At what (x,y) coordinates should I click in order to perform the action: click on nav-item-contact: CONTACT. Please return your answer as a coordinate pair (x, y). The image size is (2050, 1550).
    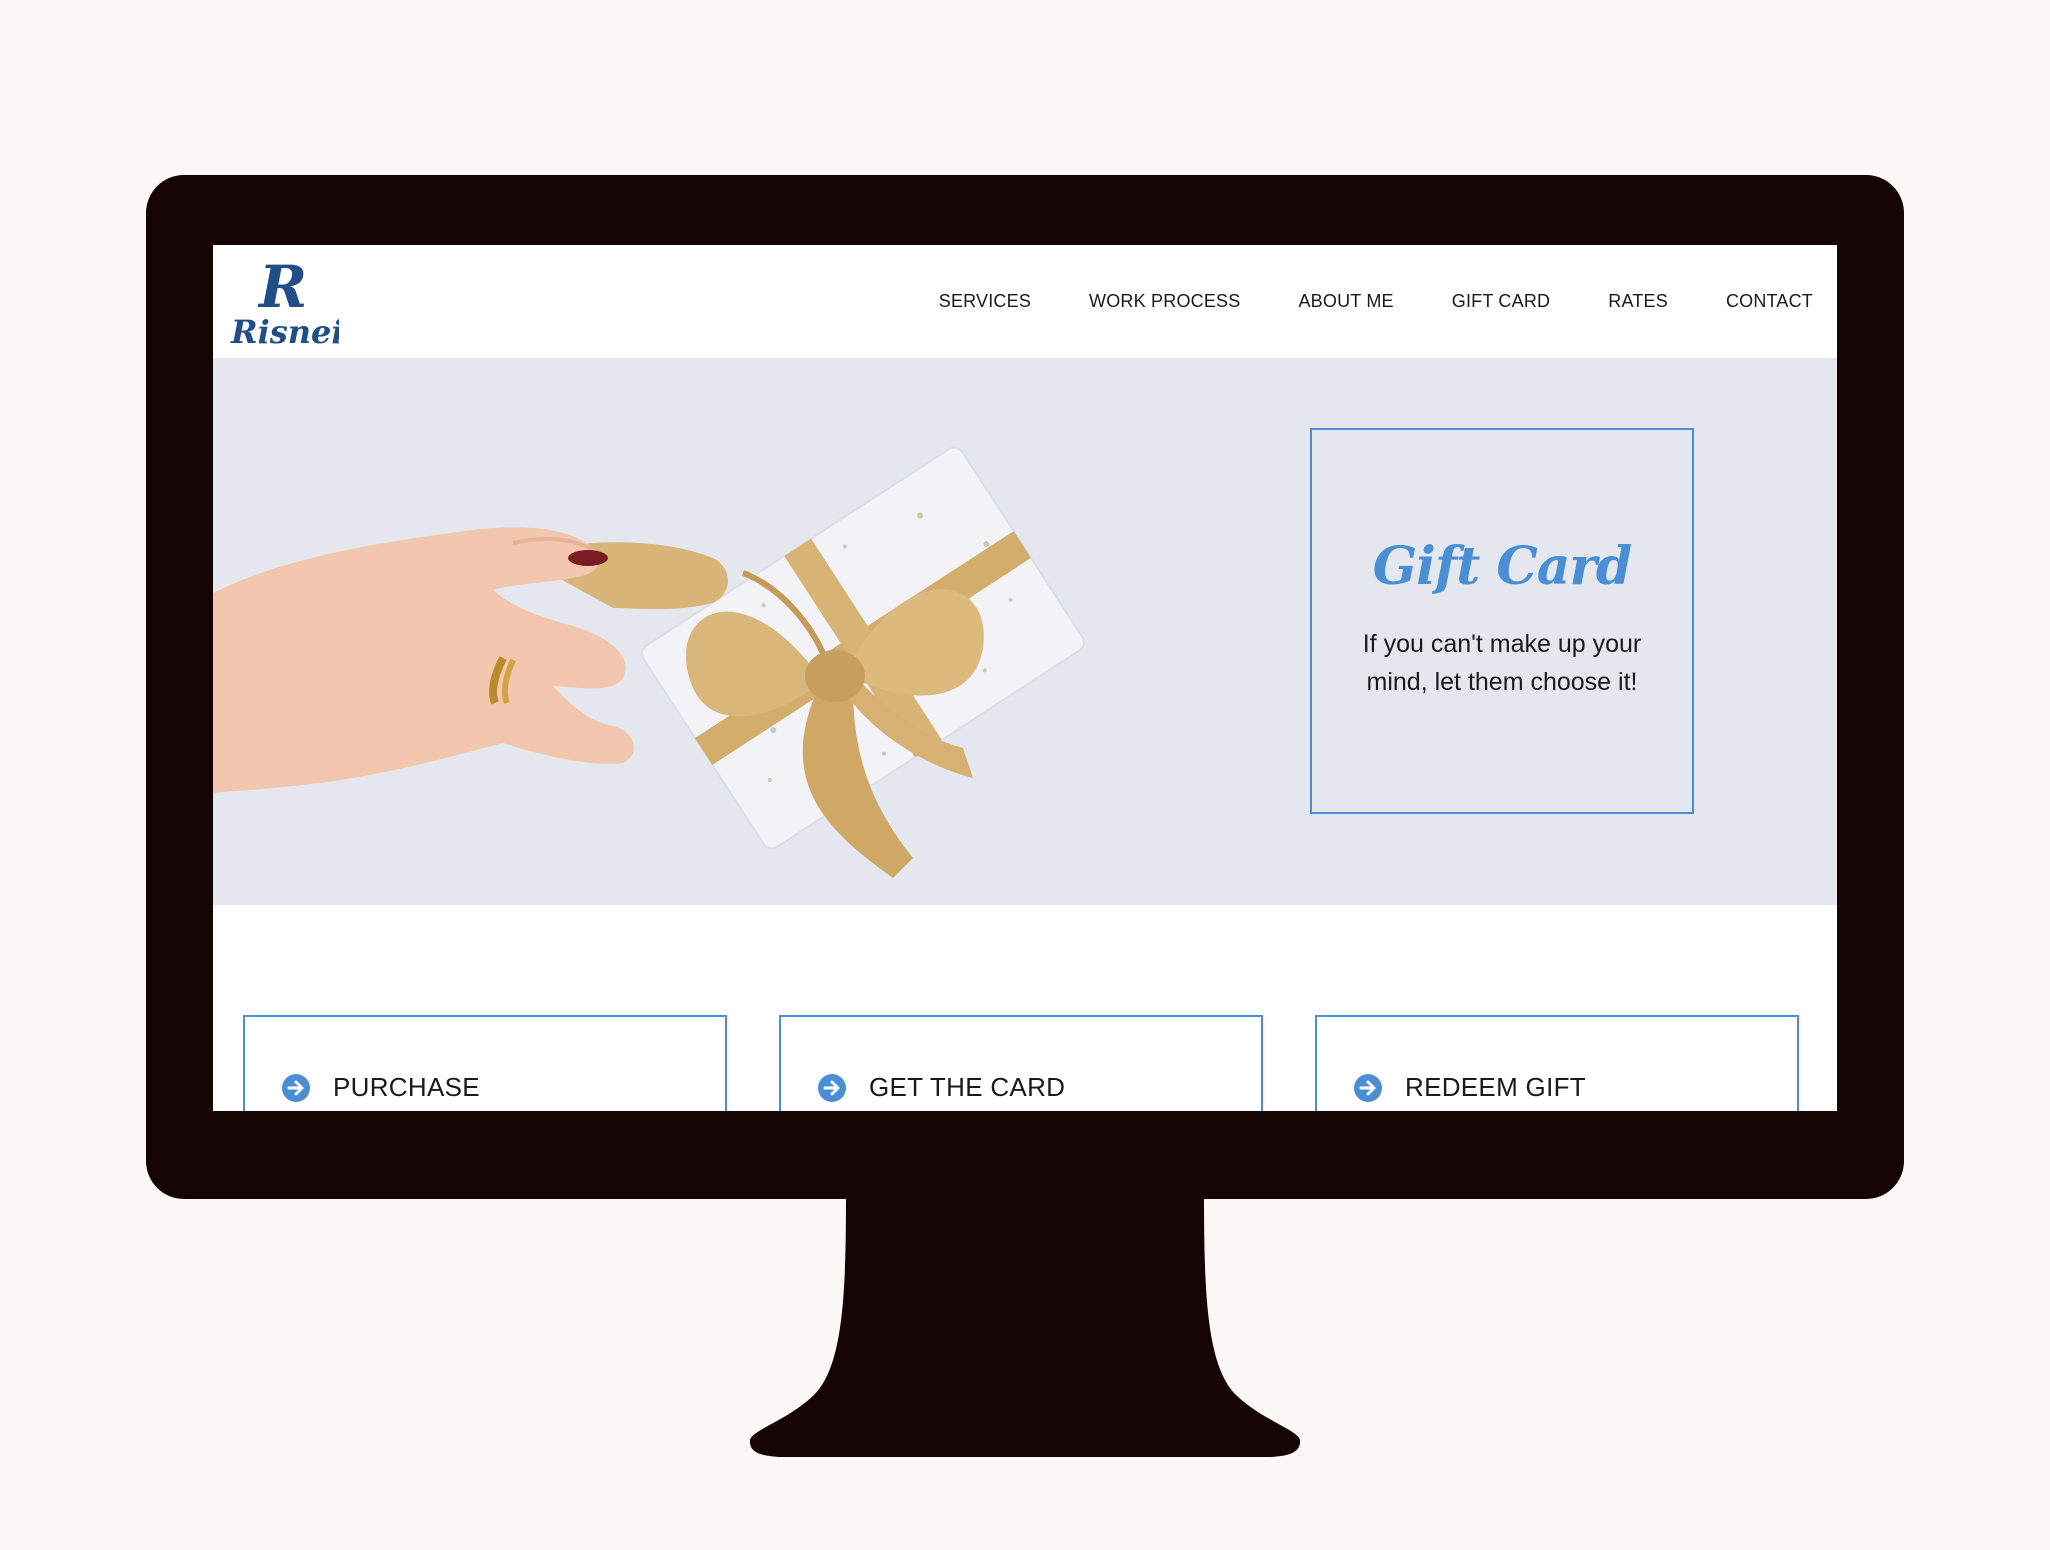
    Looking at the image, I should click on (1769, 301).